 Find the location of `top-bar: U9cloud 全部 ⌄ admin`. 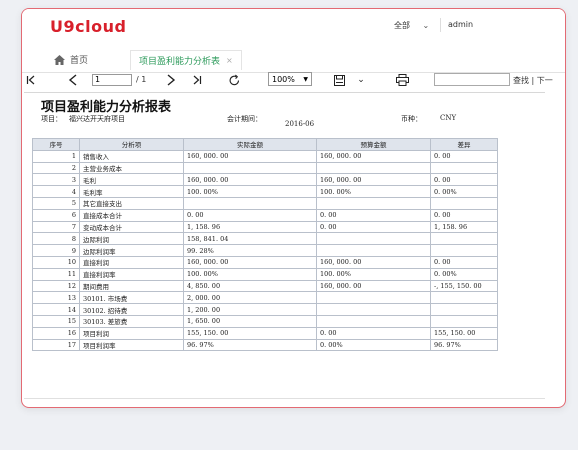

top-bar: U9cloud 全部 ⌄ admin is located at coordinates (293, 28).